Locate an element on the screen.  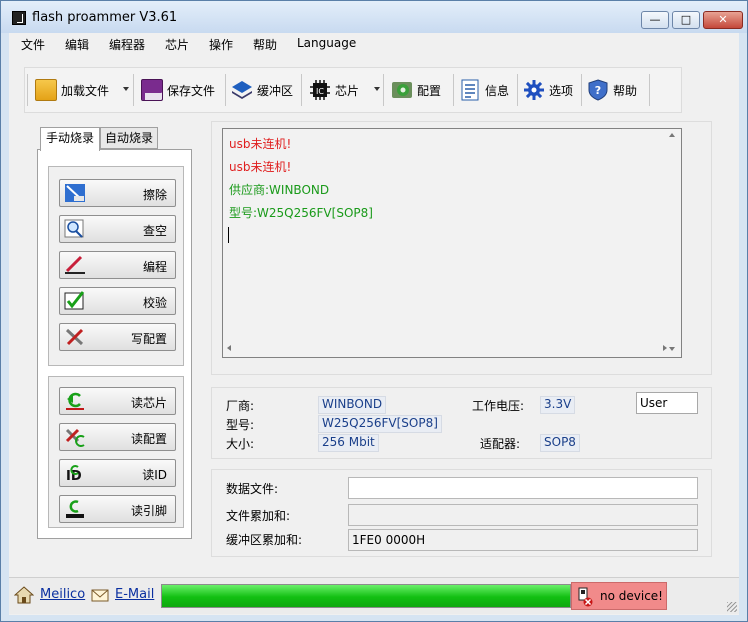
read-id-button: ID 读ID is located at coordinates (117, 473).